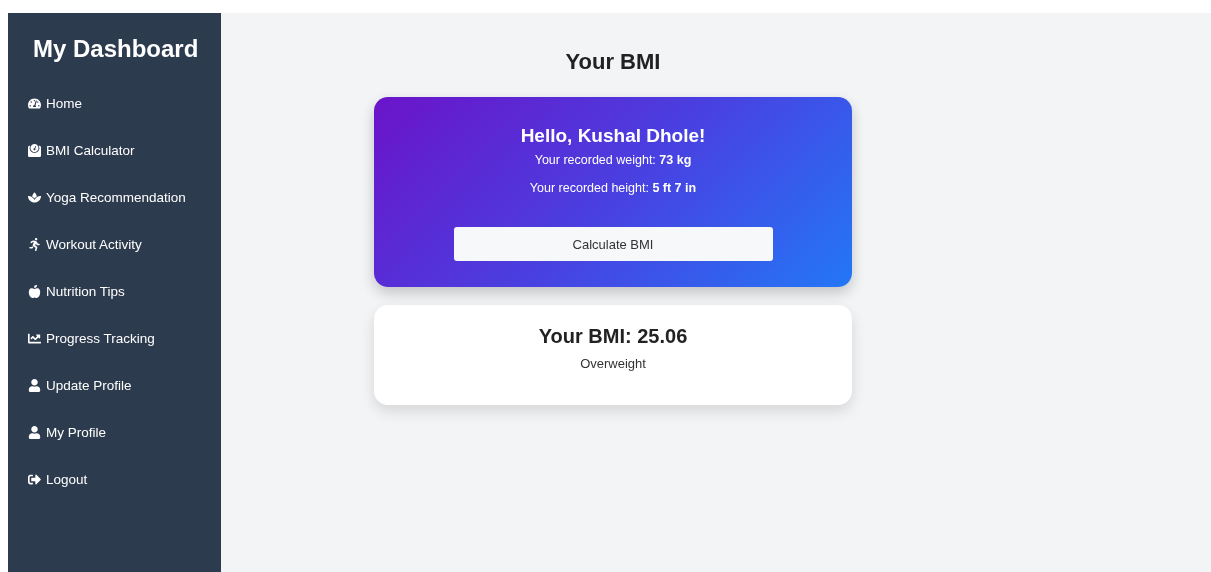  Describe the element at coordinates (124, 432) in the screenshot. I see `sidebar-item: My Profile` at that location.